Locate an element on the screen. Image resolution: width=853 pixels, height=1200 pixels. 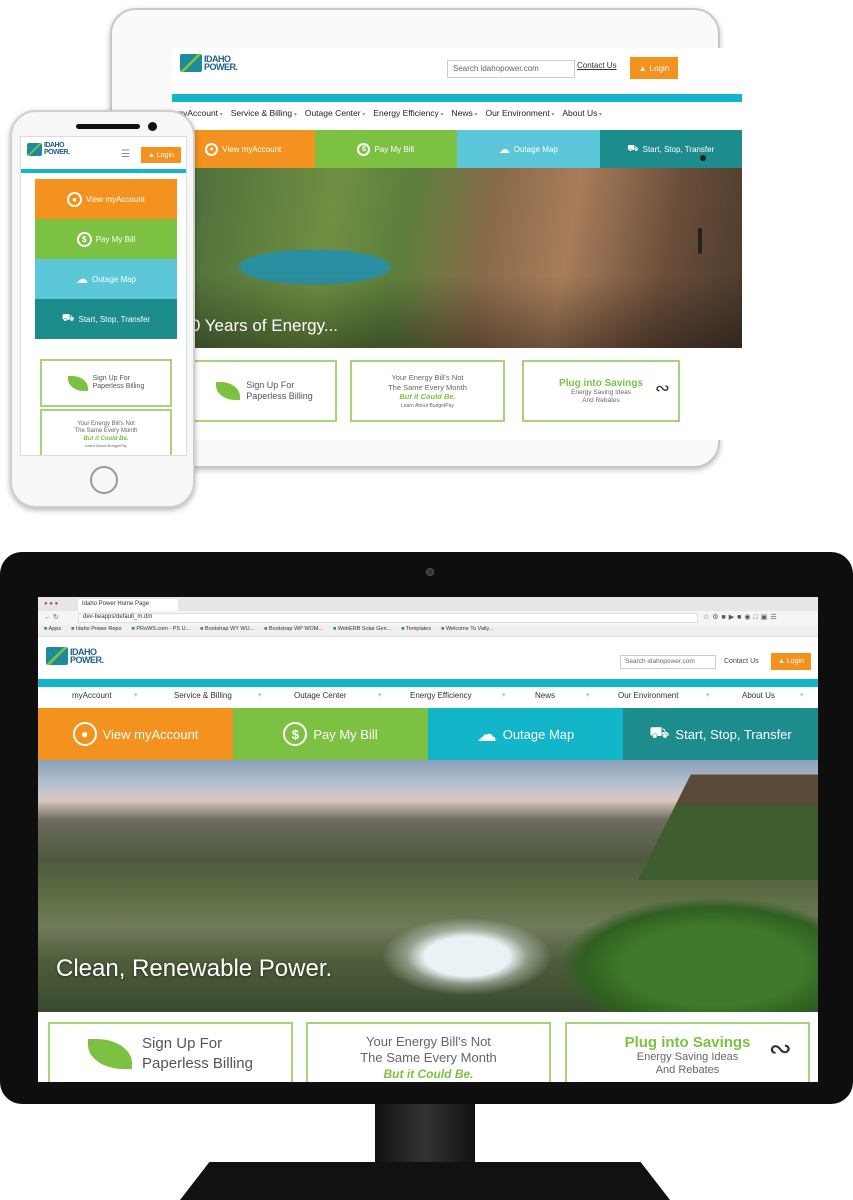
phone-speaker is located at coordinates (108, 126).